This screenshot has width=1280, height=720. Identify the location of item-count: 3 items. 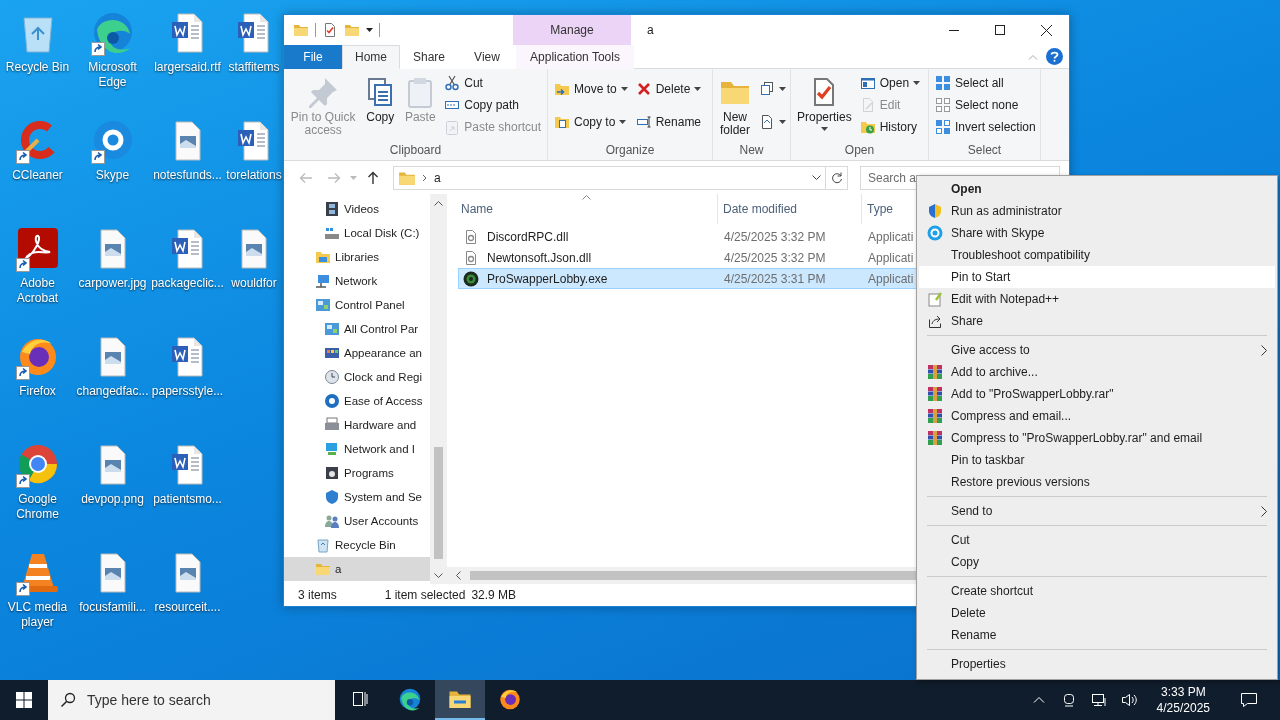
(317, 595).